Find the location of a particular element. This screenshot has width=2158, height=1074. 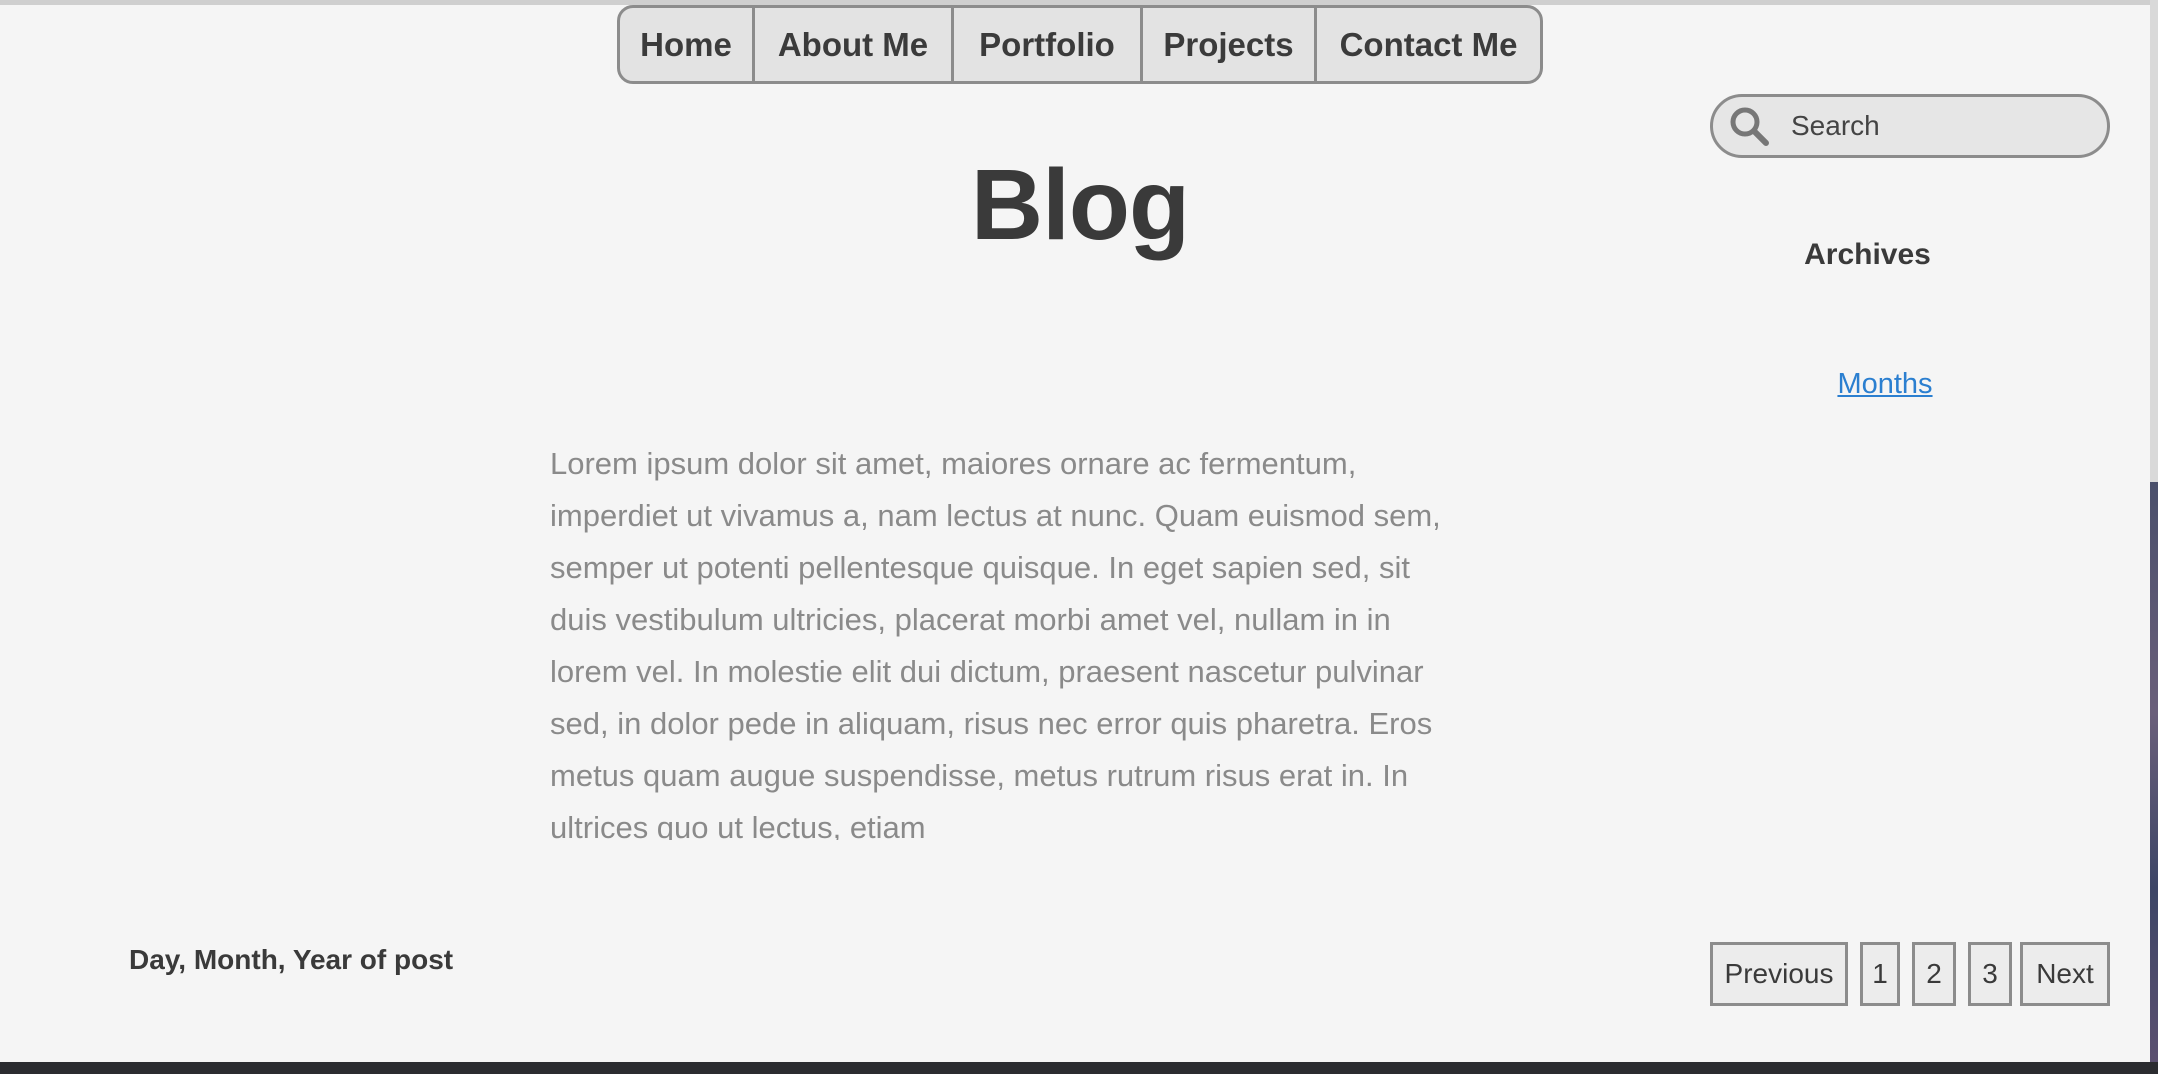

window-edge is located at coordinates (2154, 531).